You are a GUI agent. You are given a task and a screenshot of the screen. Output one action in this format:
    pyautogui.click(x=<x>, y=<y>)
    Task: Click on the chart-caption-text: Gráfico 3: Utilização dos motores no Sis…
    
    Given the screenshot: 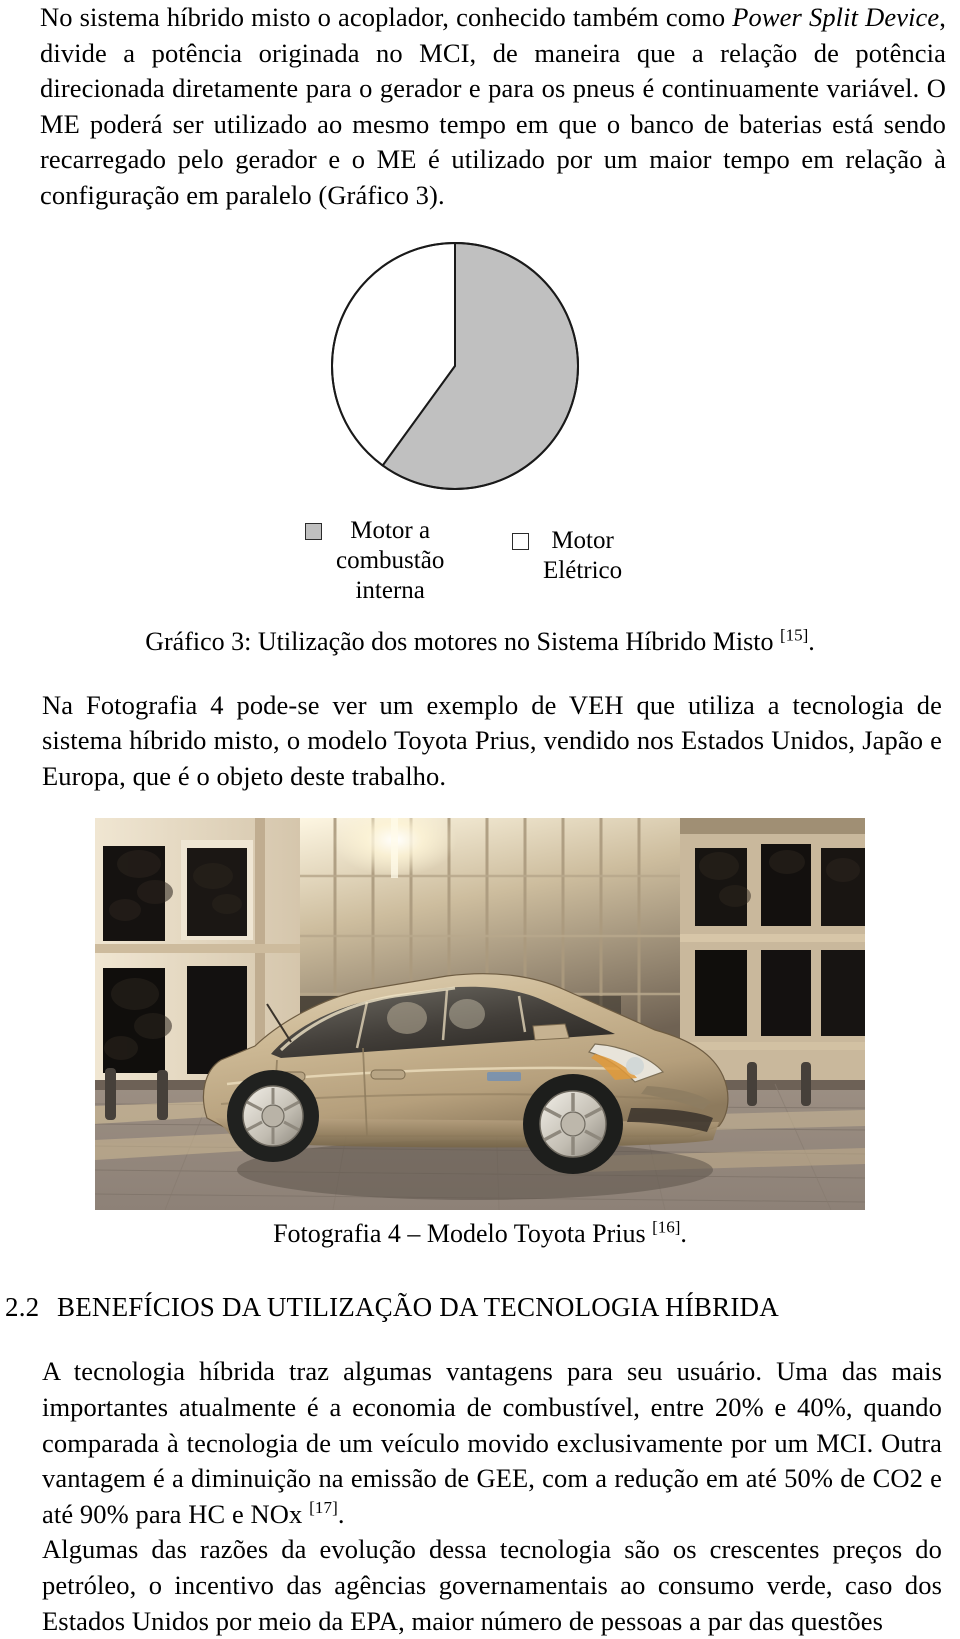 What is the action you would take?
    pyautogui.click(x=462, y=641)
    